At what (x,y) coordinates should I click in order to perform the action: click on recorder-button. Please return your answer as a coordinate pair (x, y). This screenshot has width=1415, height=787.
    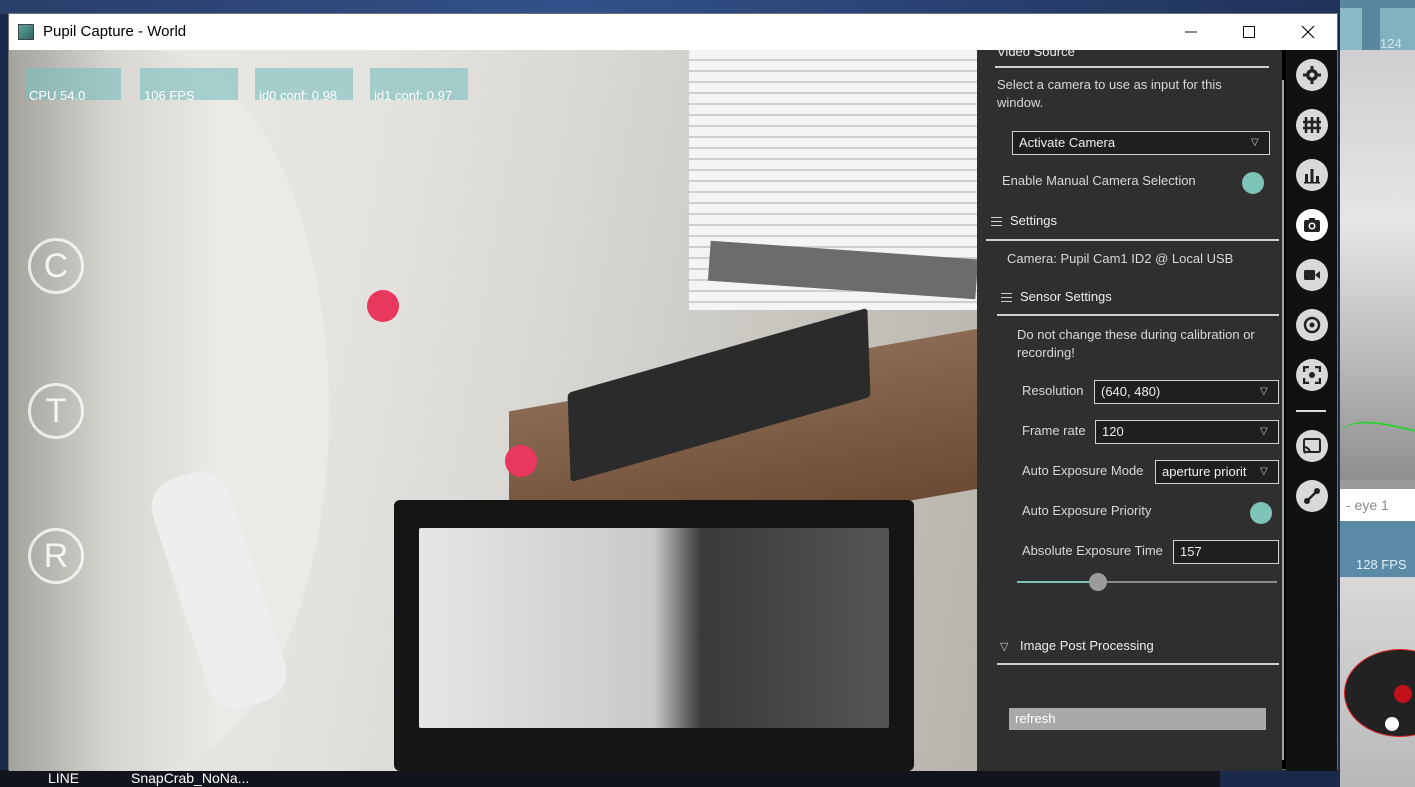
    Looking at the image, I should click on (1312, 275).